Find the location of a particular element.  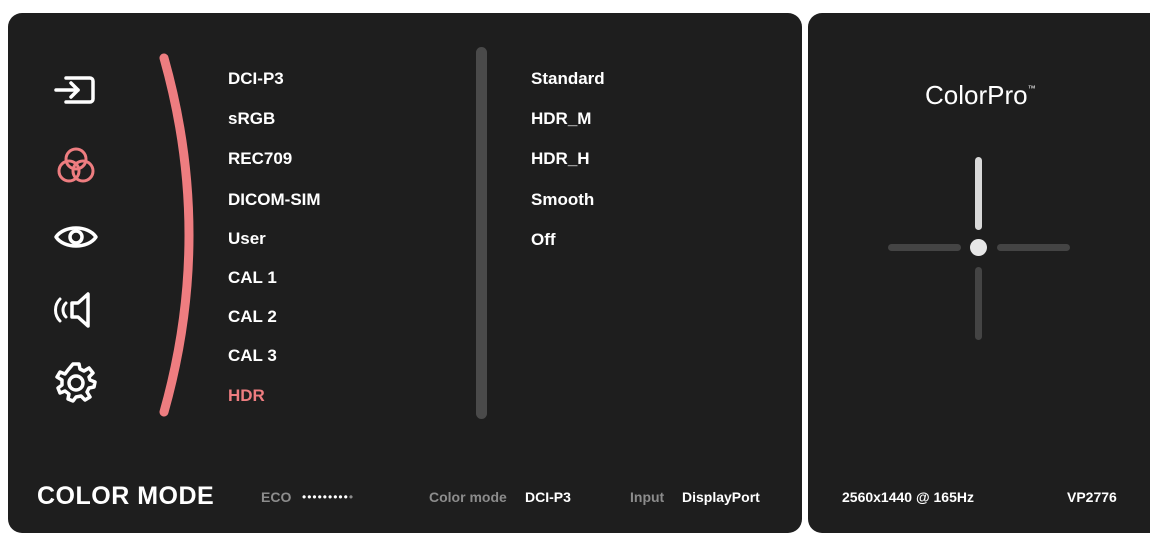

color-adjust-icon is located at coordinates (76, 167).